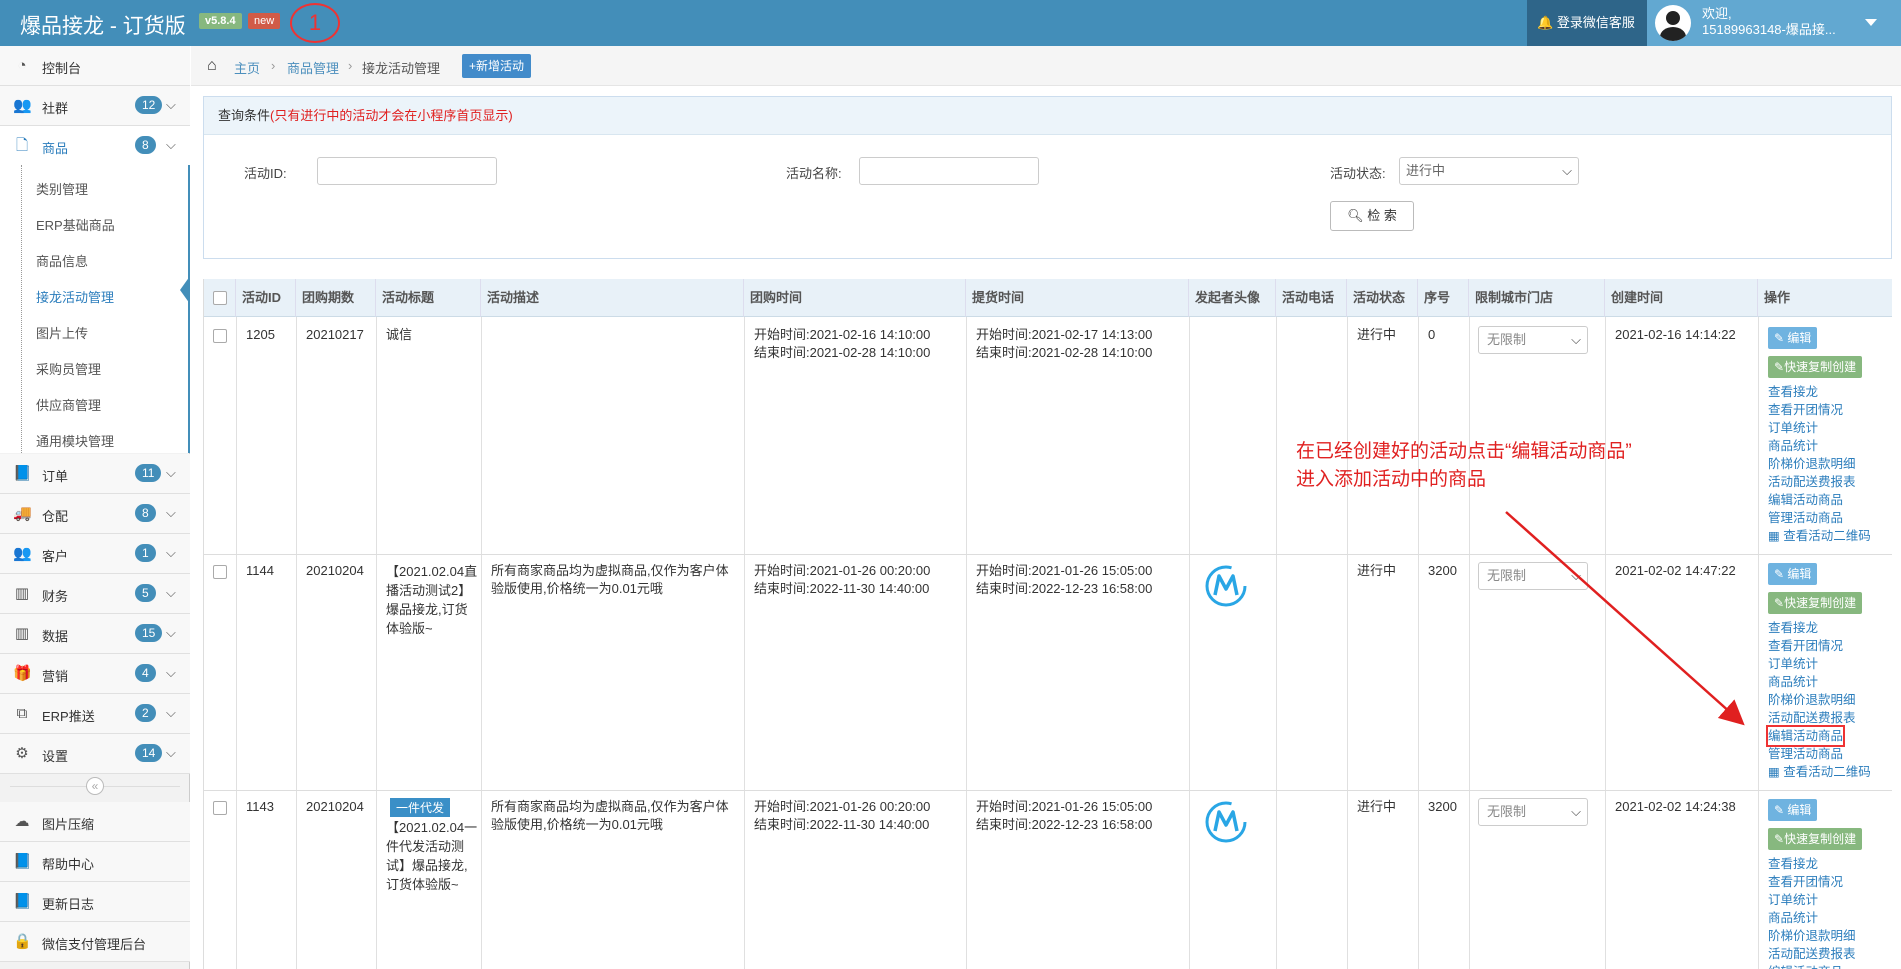 The height and width of the screenshot is (969, 1901). I want to click on sidebar-collapse-toggle: «, so click(95, 786).